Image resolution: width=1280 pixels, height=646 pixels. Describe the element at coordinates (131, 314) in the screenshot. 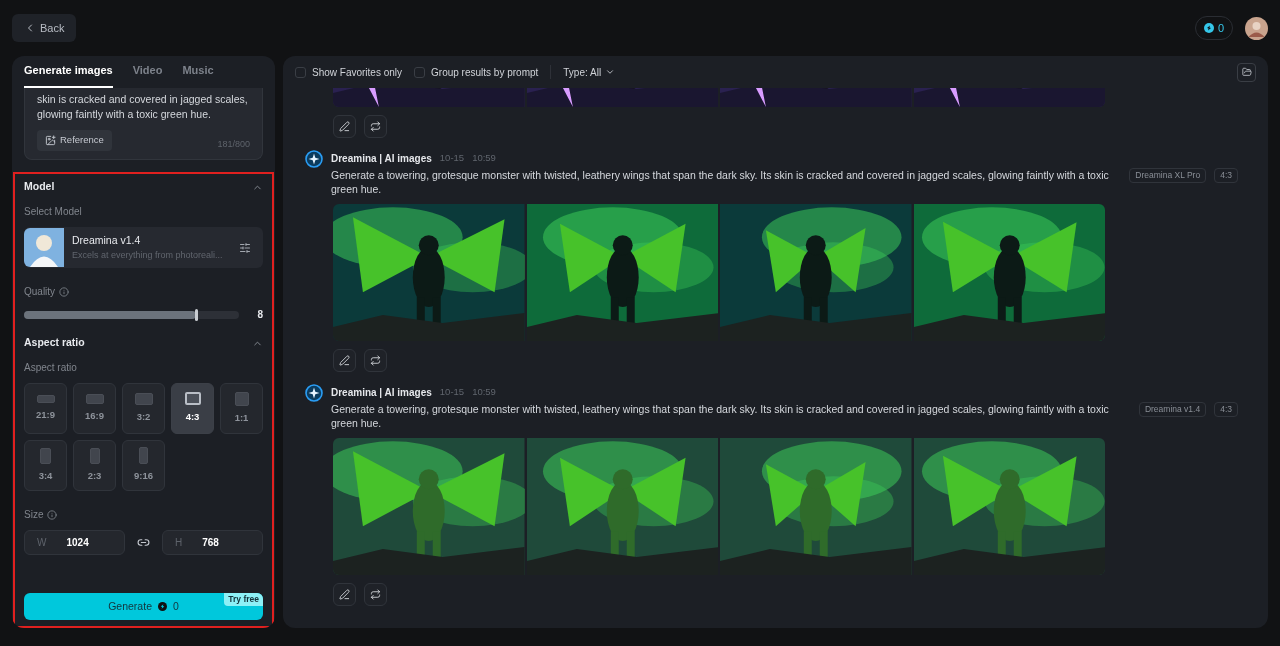

I see `slider-track` at that location.